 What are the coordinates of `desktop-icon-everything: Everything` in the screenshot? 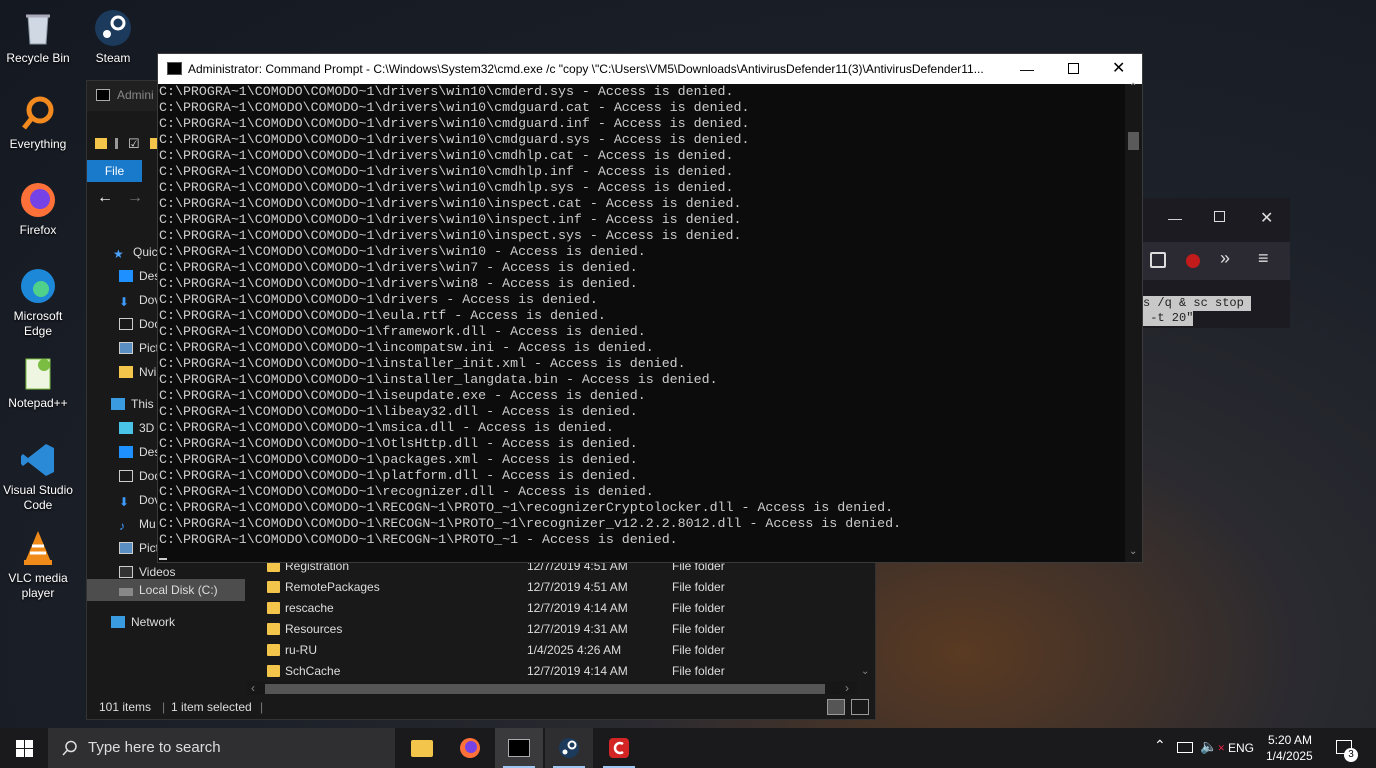 It's located at (38, 123).